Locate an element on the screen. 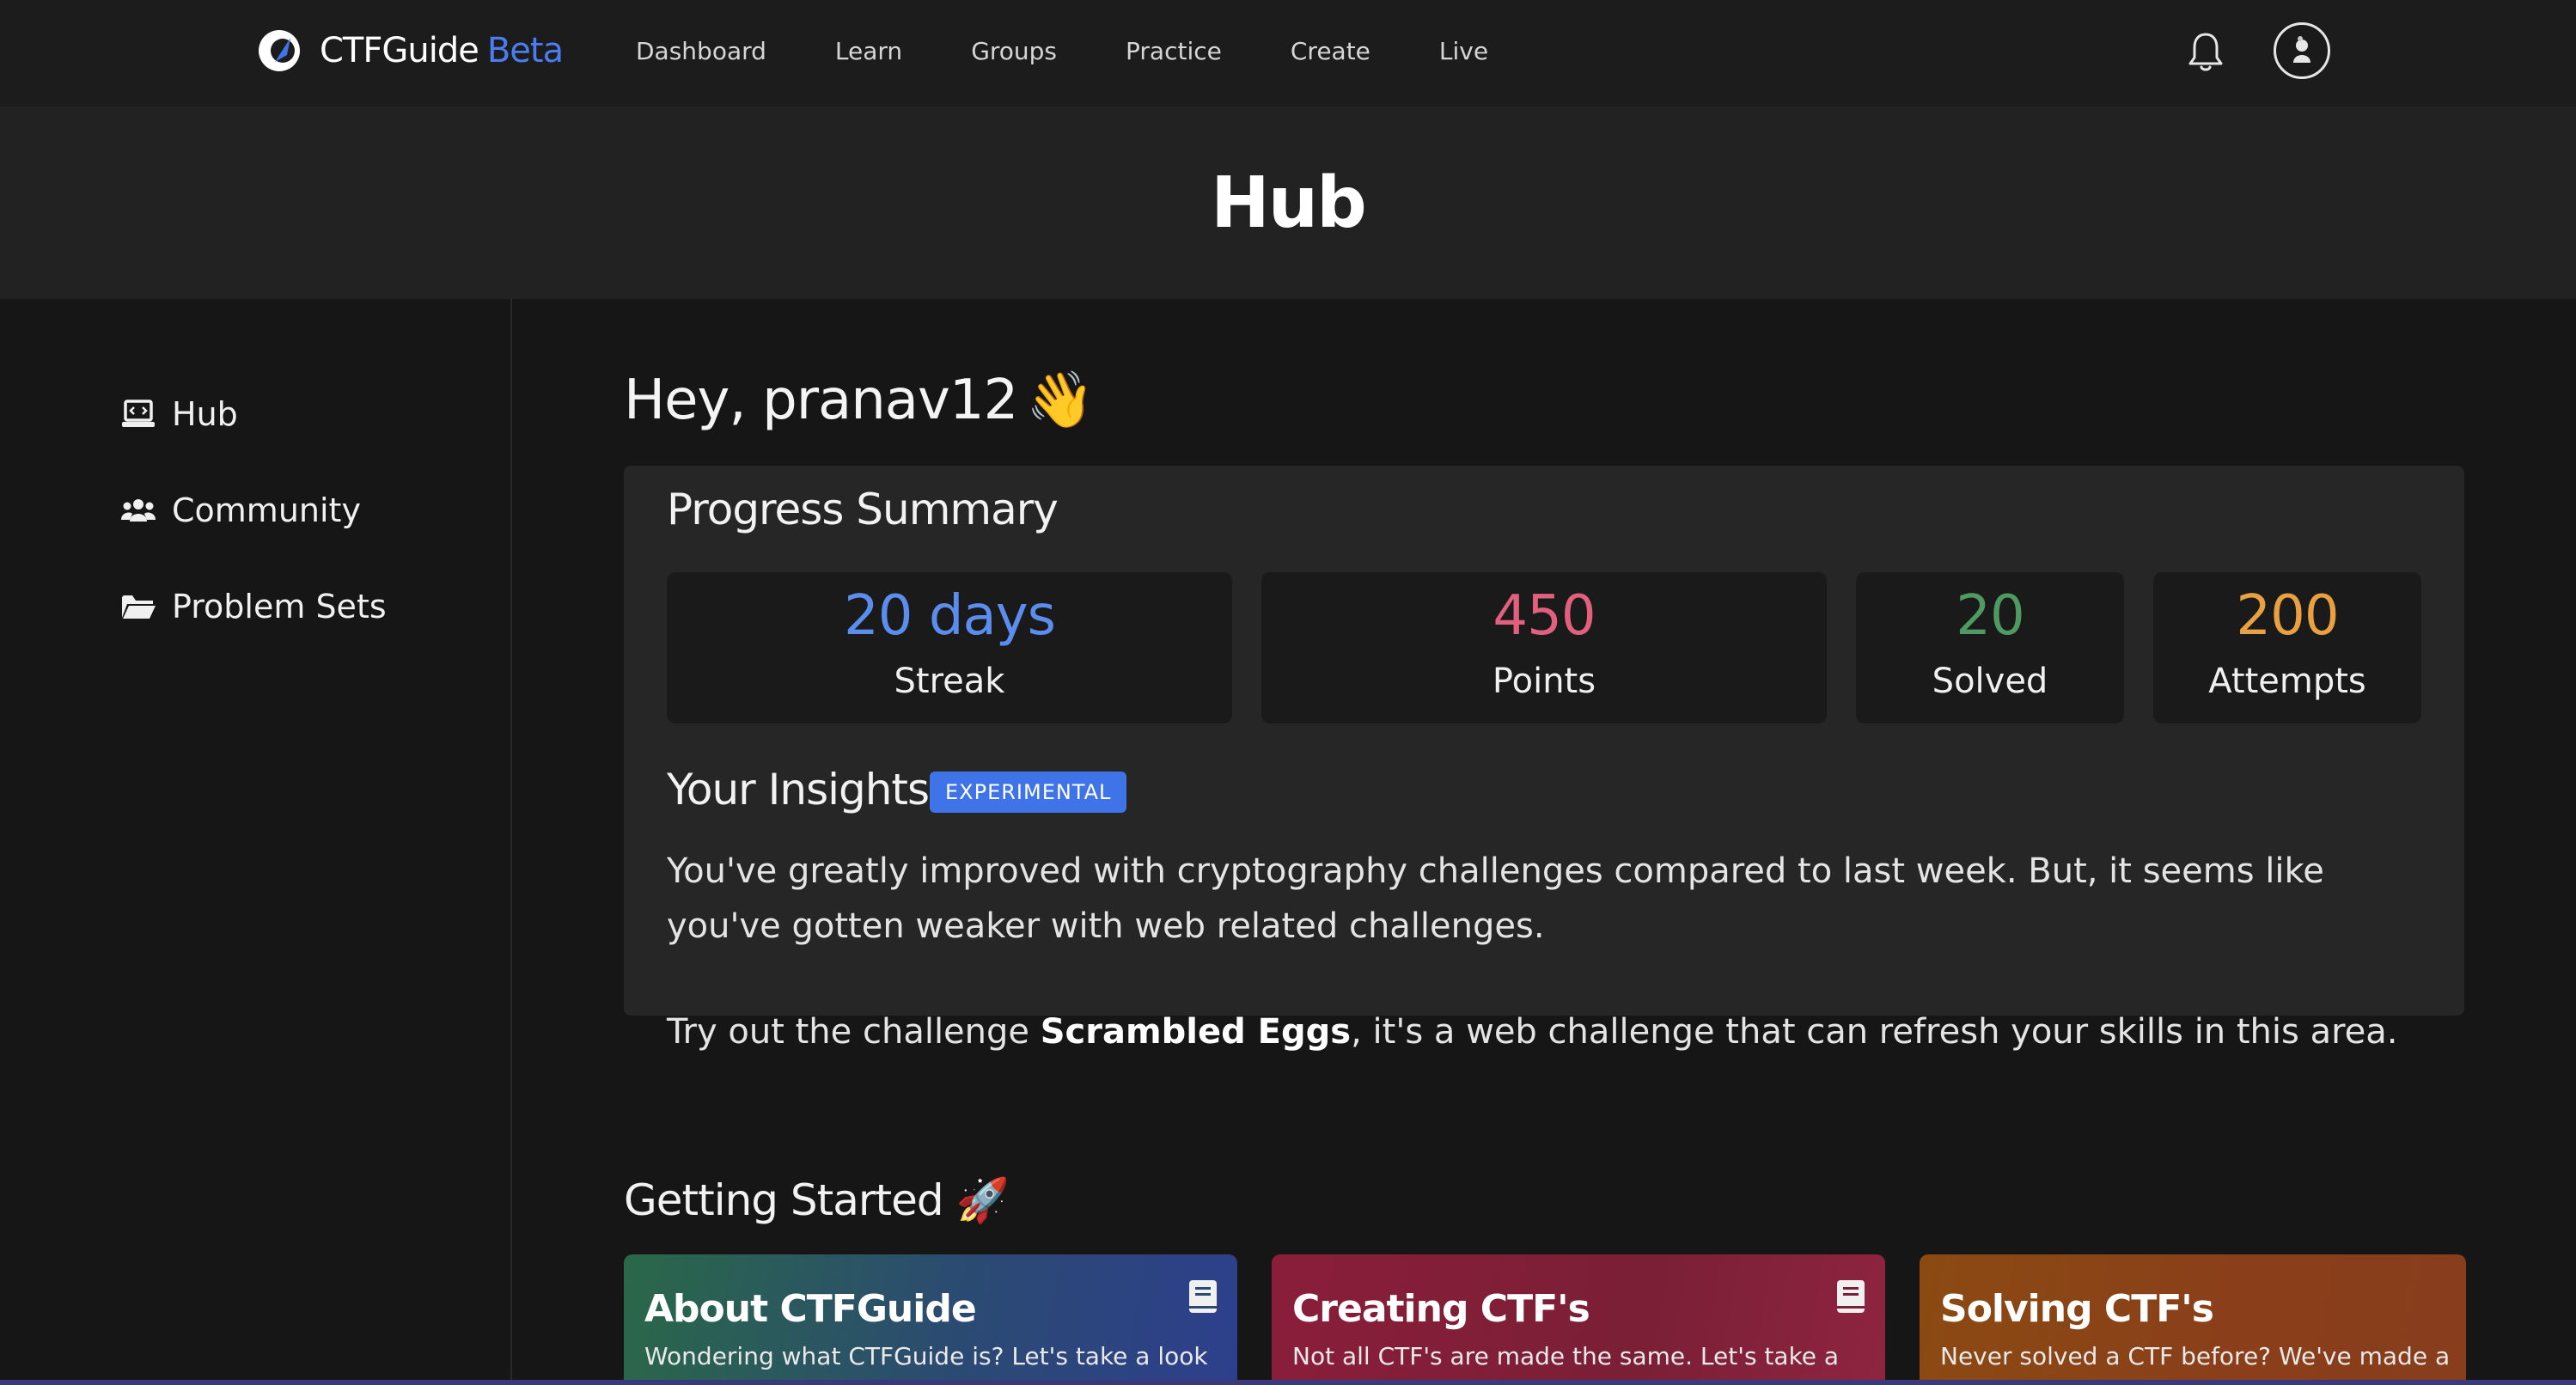 The height and width of the screenshot is (1385, 2576). waving-hand-icon: 👋 is located at coordinates (1060, 401).